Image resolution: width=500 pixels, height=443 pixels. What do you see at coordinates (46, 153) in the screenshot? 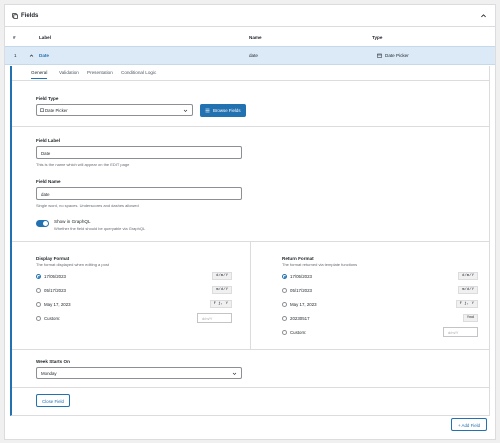
I see `field-label-value: Date` at bounding box center [46, 153].